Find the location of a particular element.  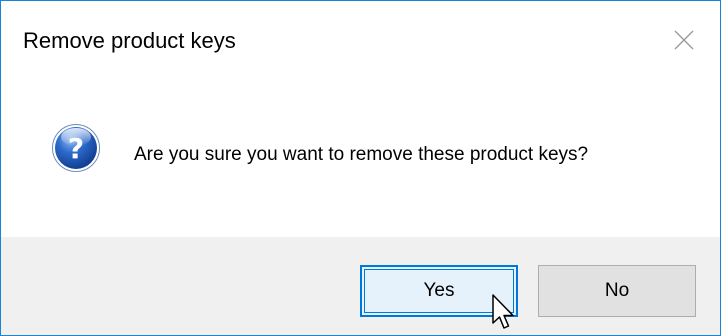

close-button is located at coordinates (687, 40).